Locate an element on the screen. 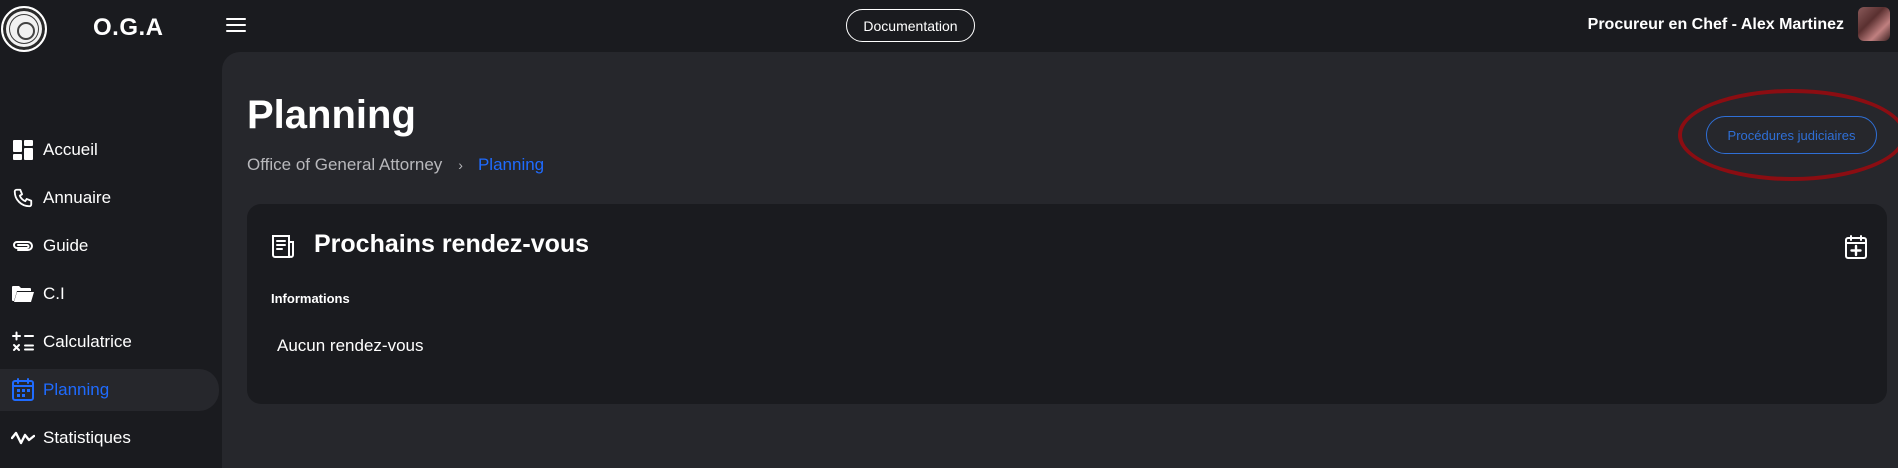 The image size is (1898, 468). sidebar-item-ci: C.I is located at coordinates (111, 294).